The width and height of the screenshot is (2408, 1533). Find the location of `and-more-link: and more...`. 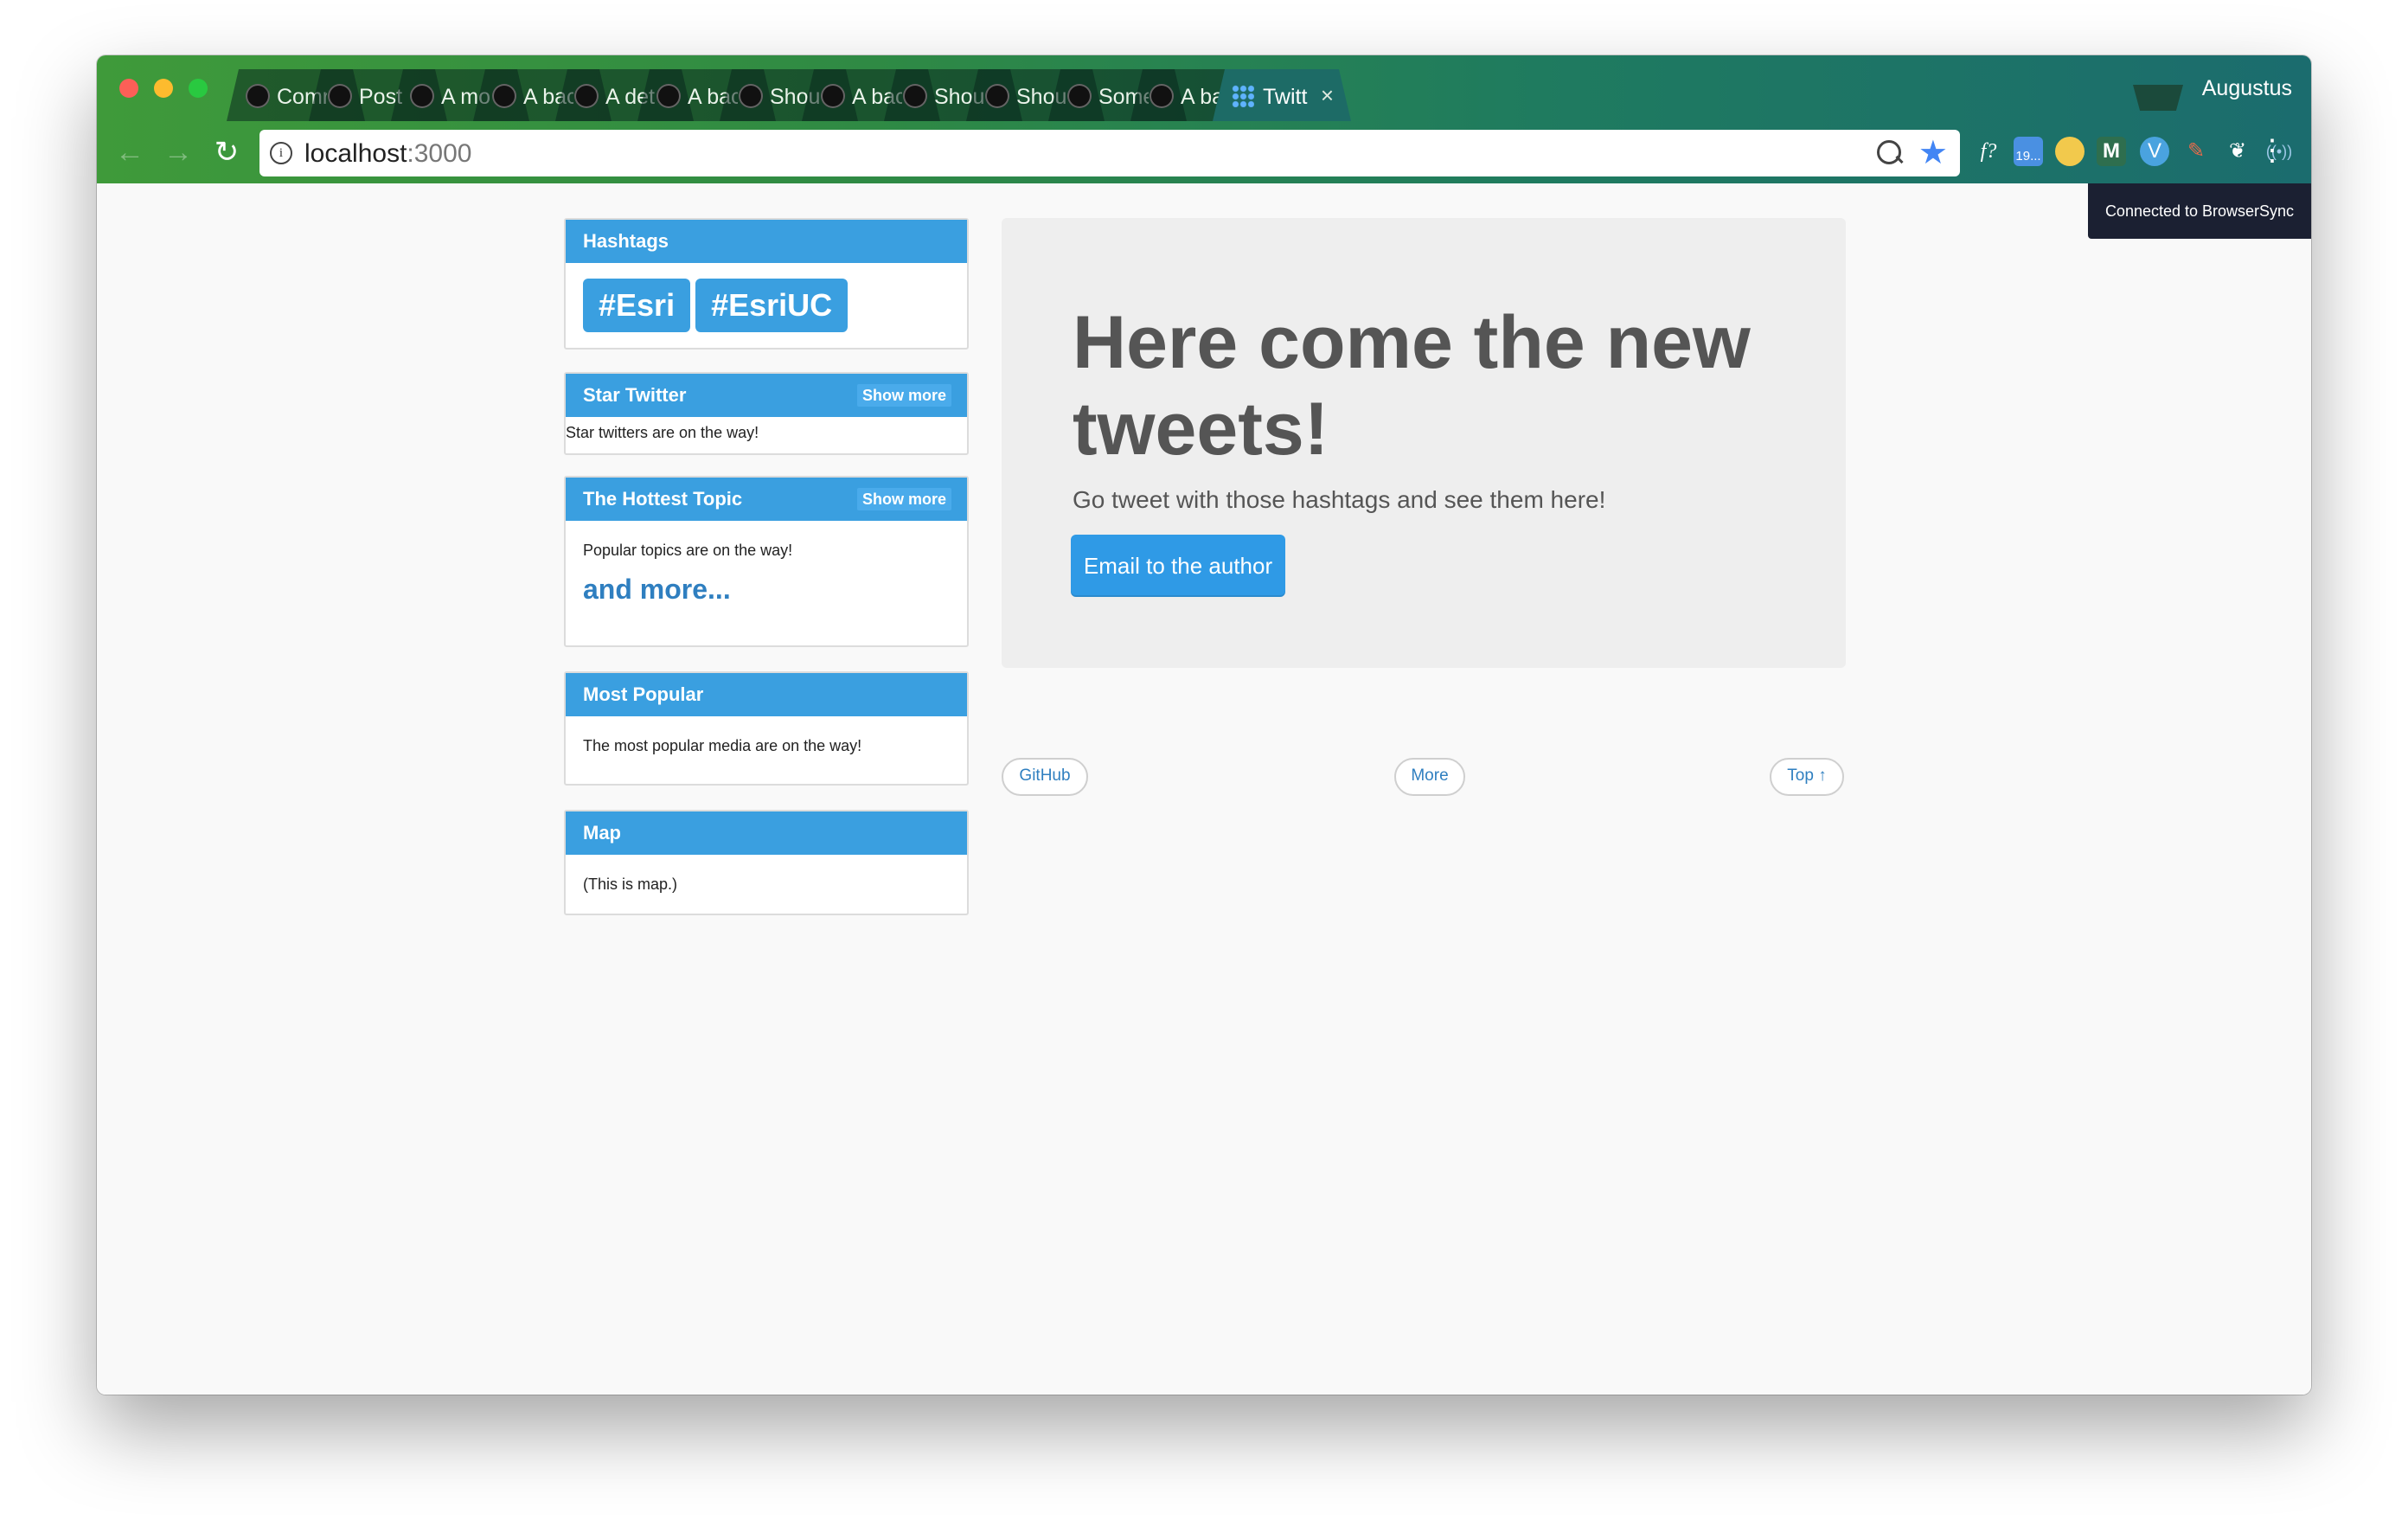

and-more-link: and more... is located at coordinates (766, 590).